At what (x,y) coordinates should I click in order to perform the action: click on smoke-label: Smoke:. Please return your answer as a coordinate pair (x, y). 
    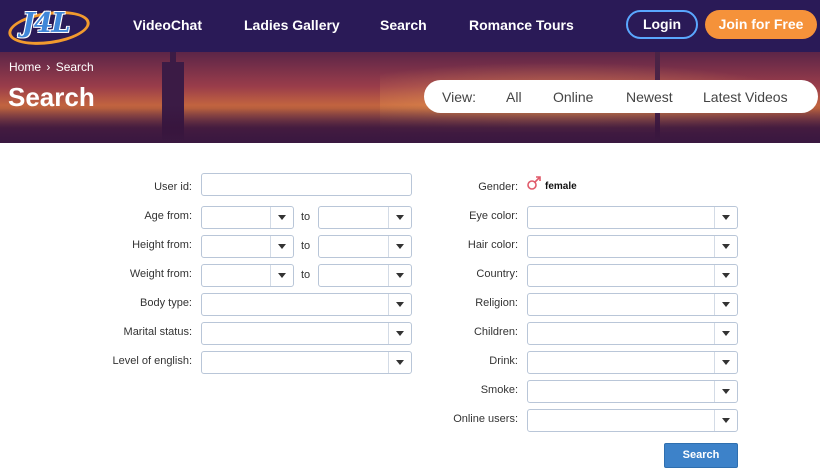
    Looking at the image, I should click on (499, 390).